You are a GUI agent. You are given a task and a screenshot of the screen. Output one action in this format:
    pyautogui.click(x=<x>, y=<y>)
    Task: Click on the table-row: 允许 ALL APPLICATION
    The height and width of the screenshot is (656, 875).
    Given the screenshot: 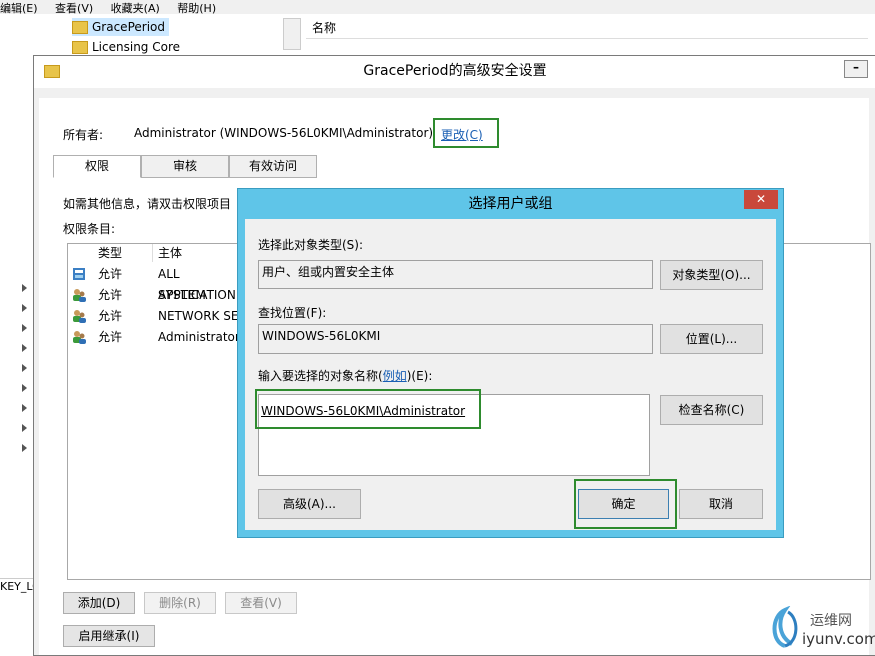 What is the action you would take?
    pyautogui.click(x=163, y=283)
    